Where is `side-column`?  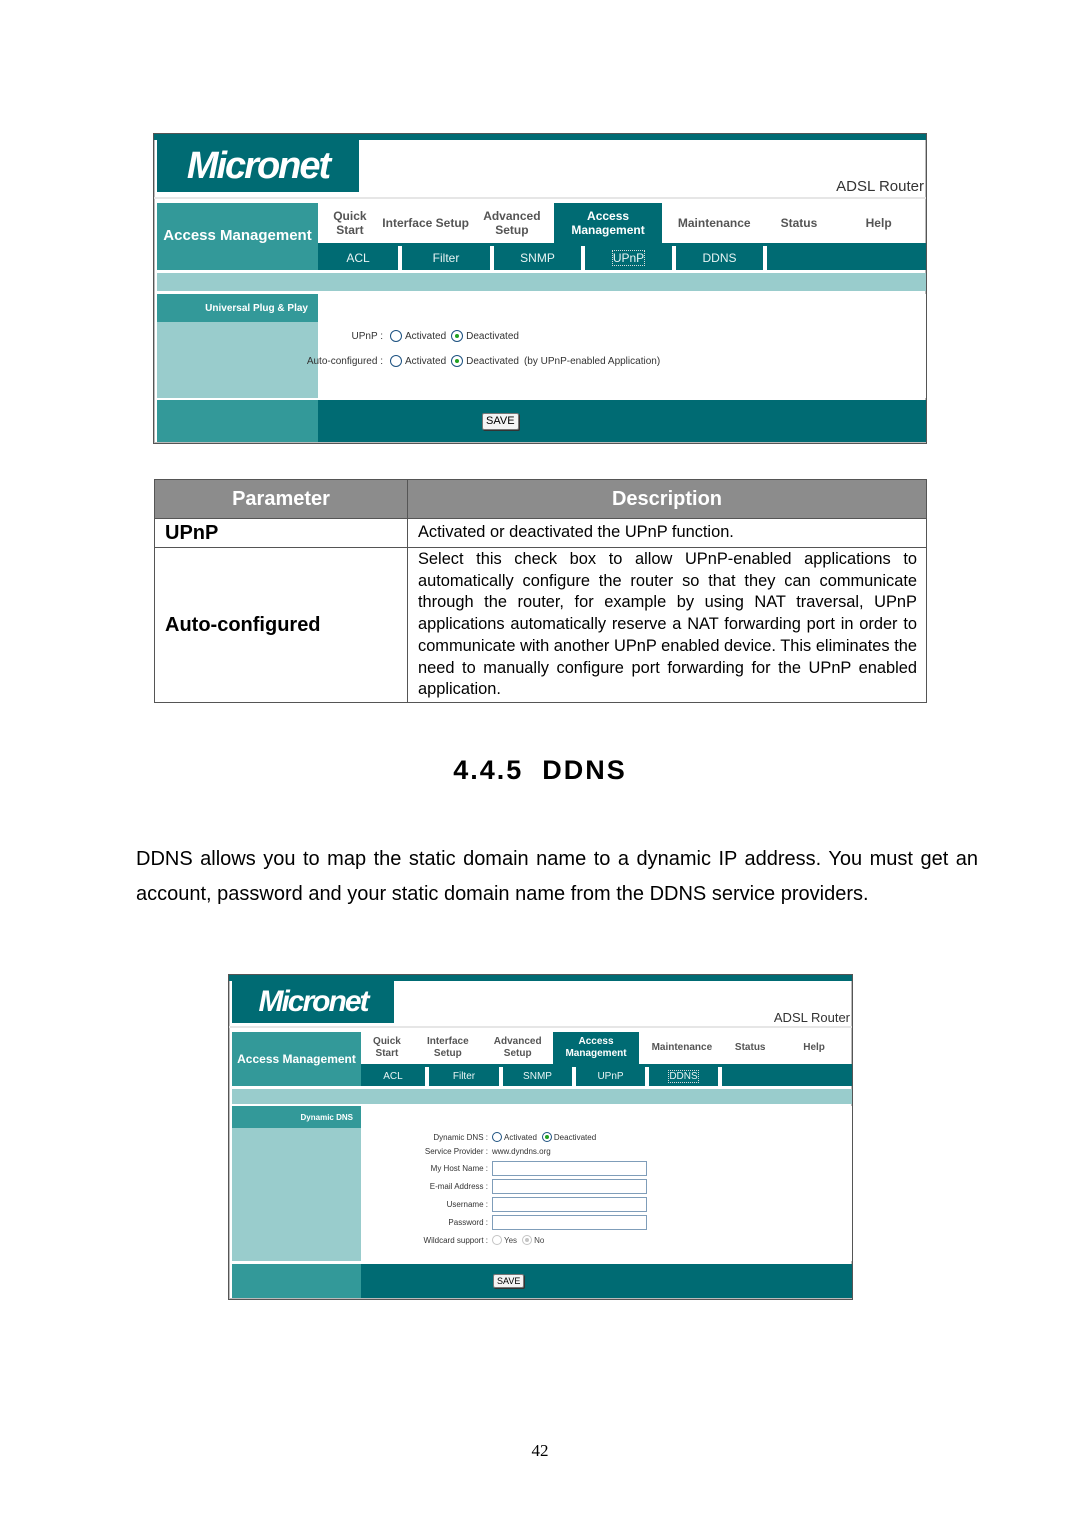
side-column is located at coordinates (296, 1183).